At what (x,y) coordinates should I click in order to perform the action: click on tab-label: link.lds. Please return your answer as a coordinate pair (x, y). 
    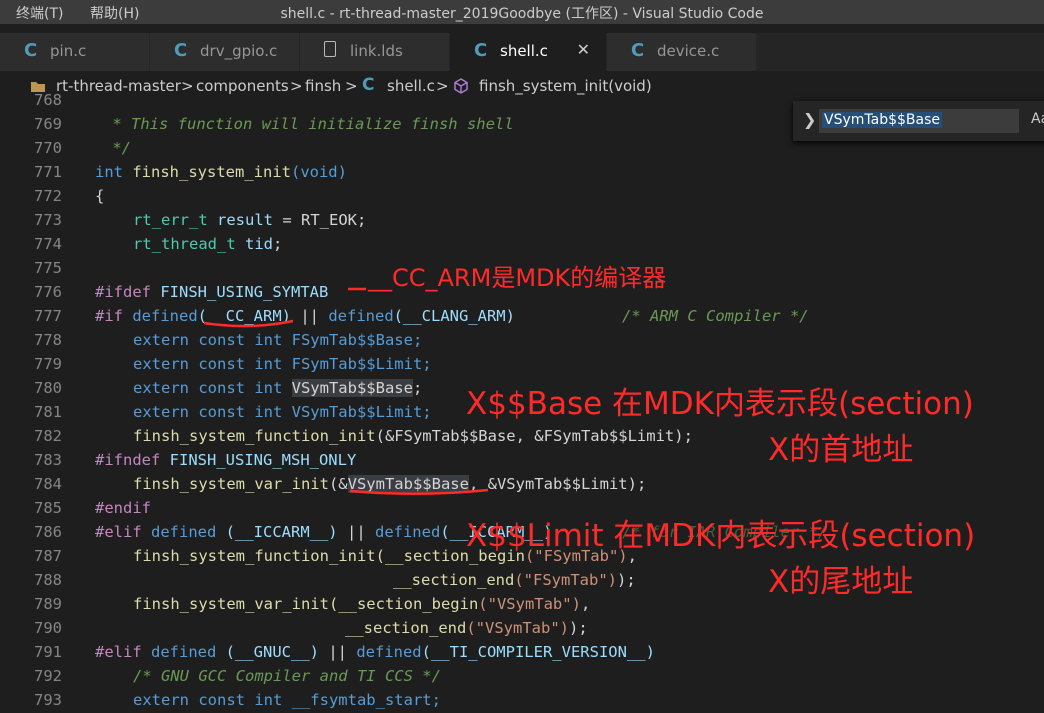
    Looking at the image, I should click on (376, 51).